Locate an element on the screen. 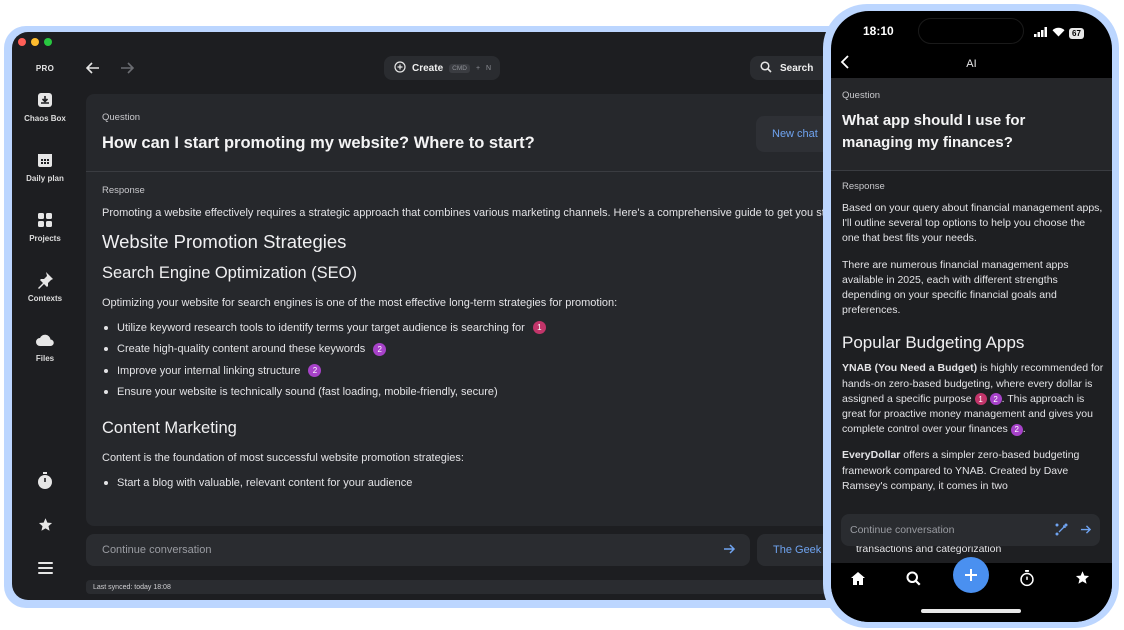  menu-icon is located at coordinates (45, 568).